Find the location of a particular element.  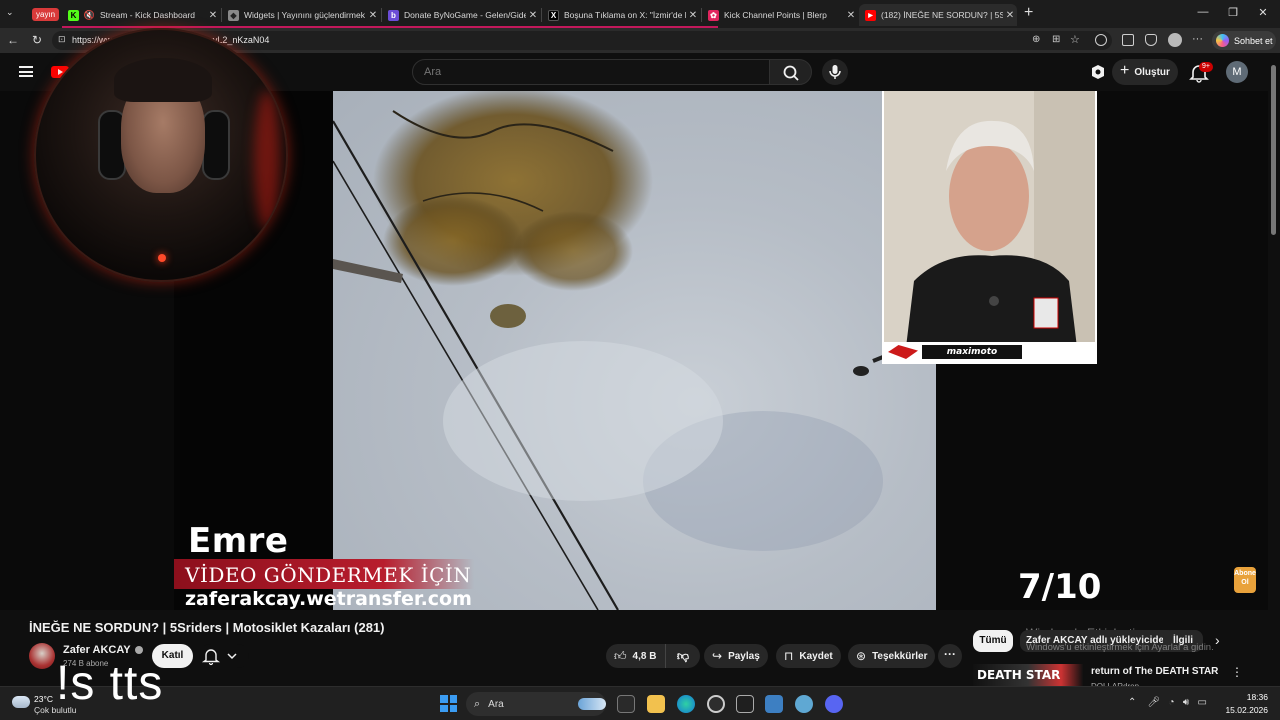

extension-icon is located at coordinates (1101, 40).